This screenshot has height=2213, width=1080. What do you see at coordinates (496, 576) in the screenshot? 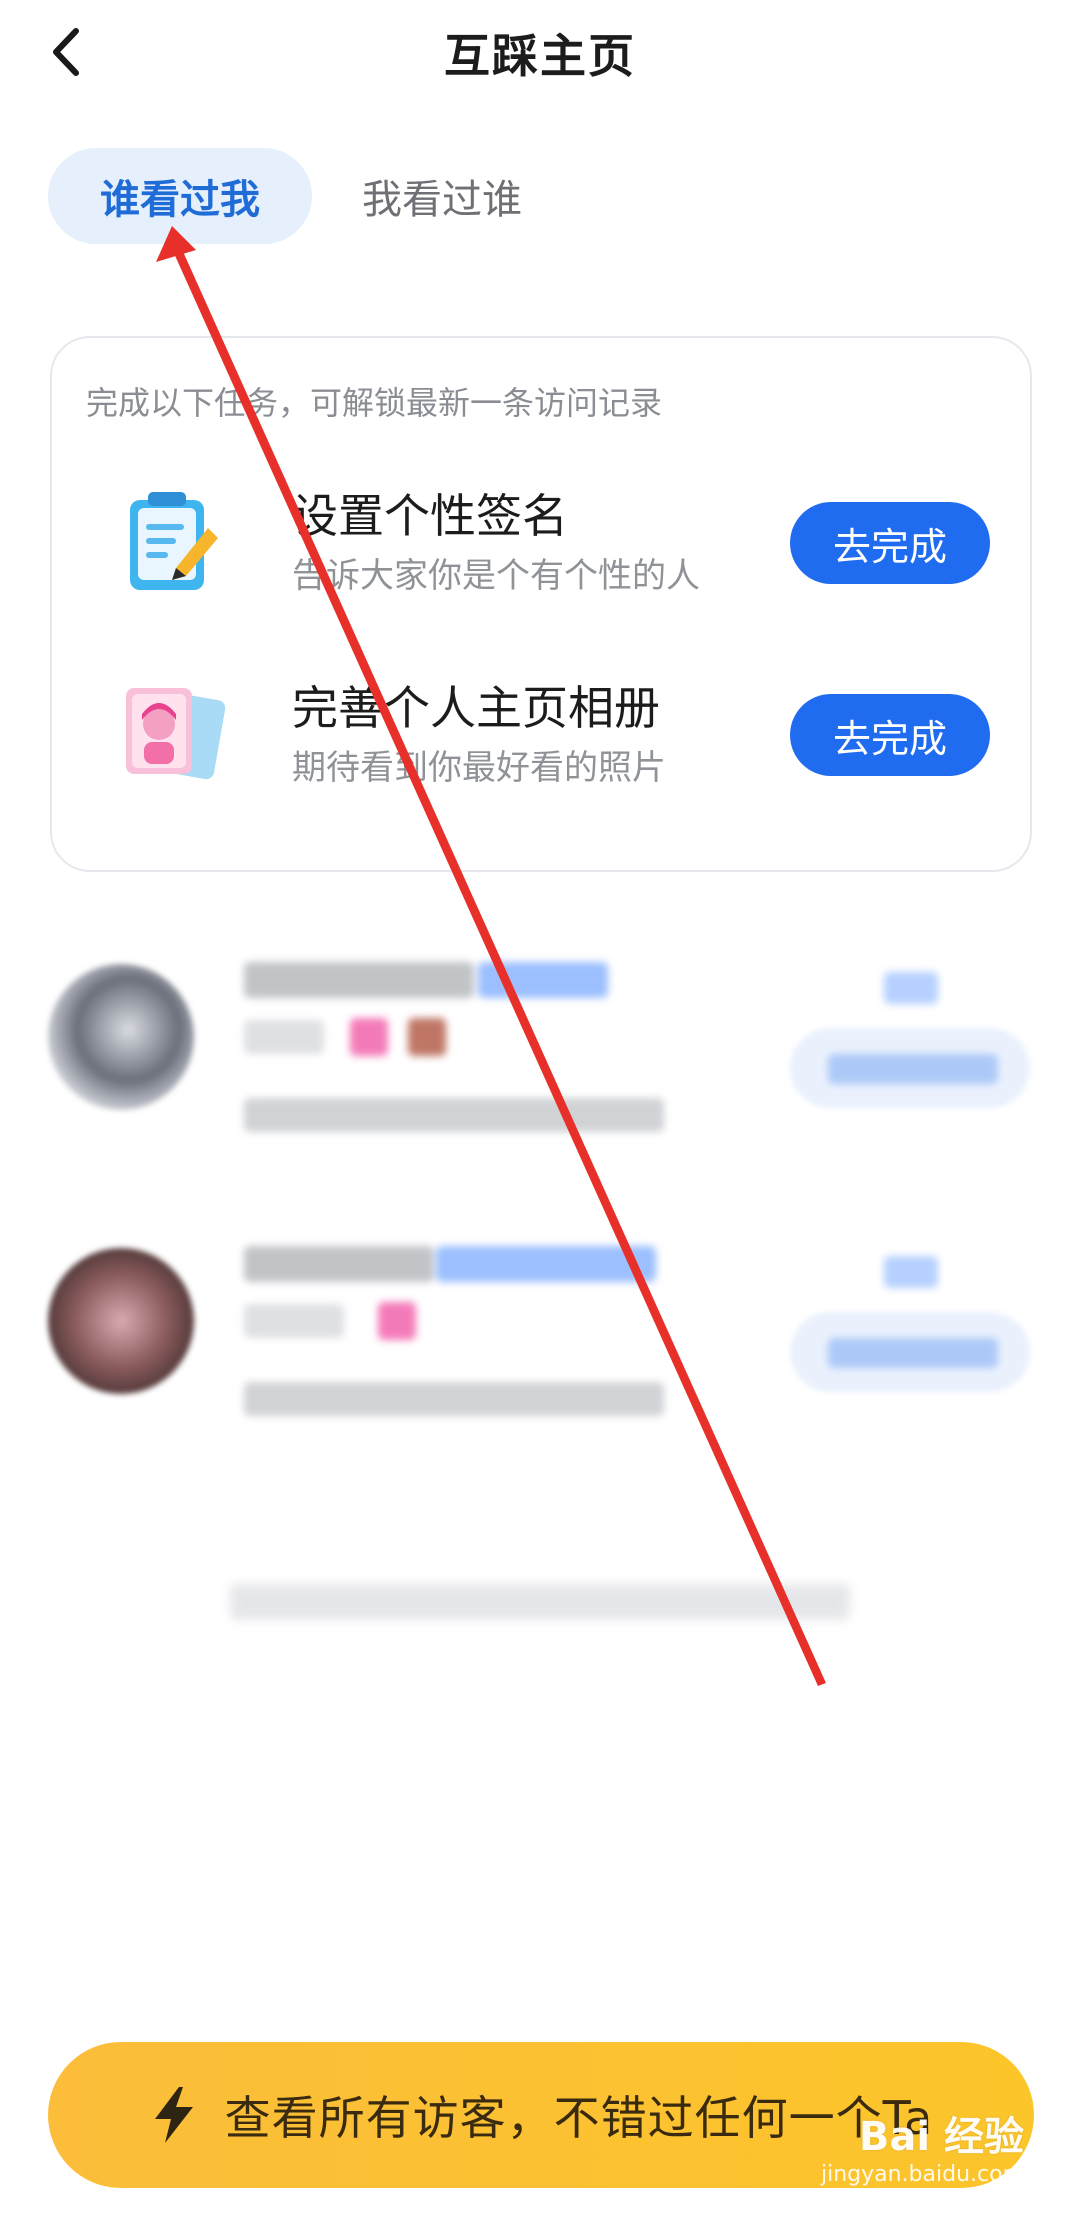
I see `task-subtitle: 告诉大家你是个有个性的人` at bounding box center [496, 576].